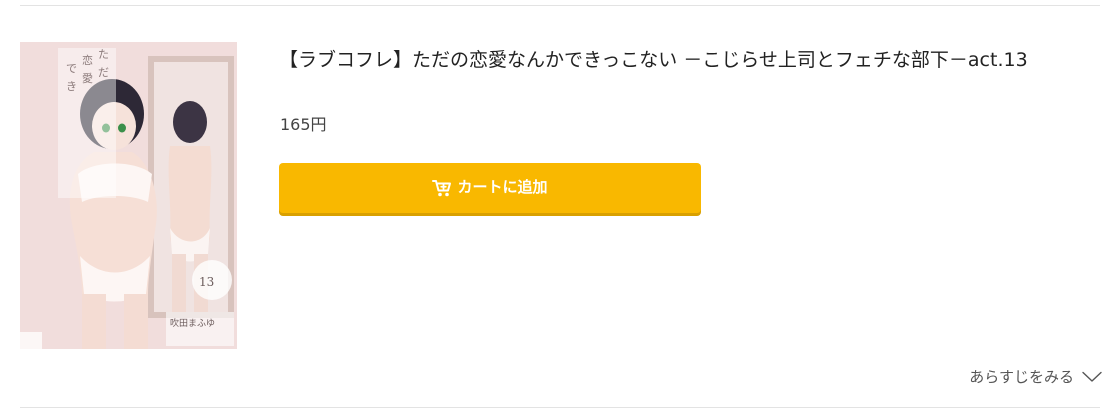  Describe the element at coordinates (303, 124) in the screenshot. I see `price-label: 165円` at that location.